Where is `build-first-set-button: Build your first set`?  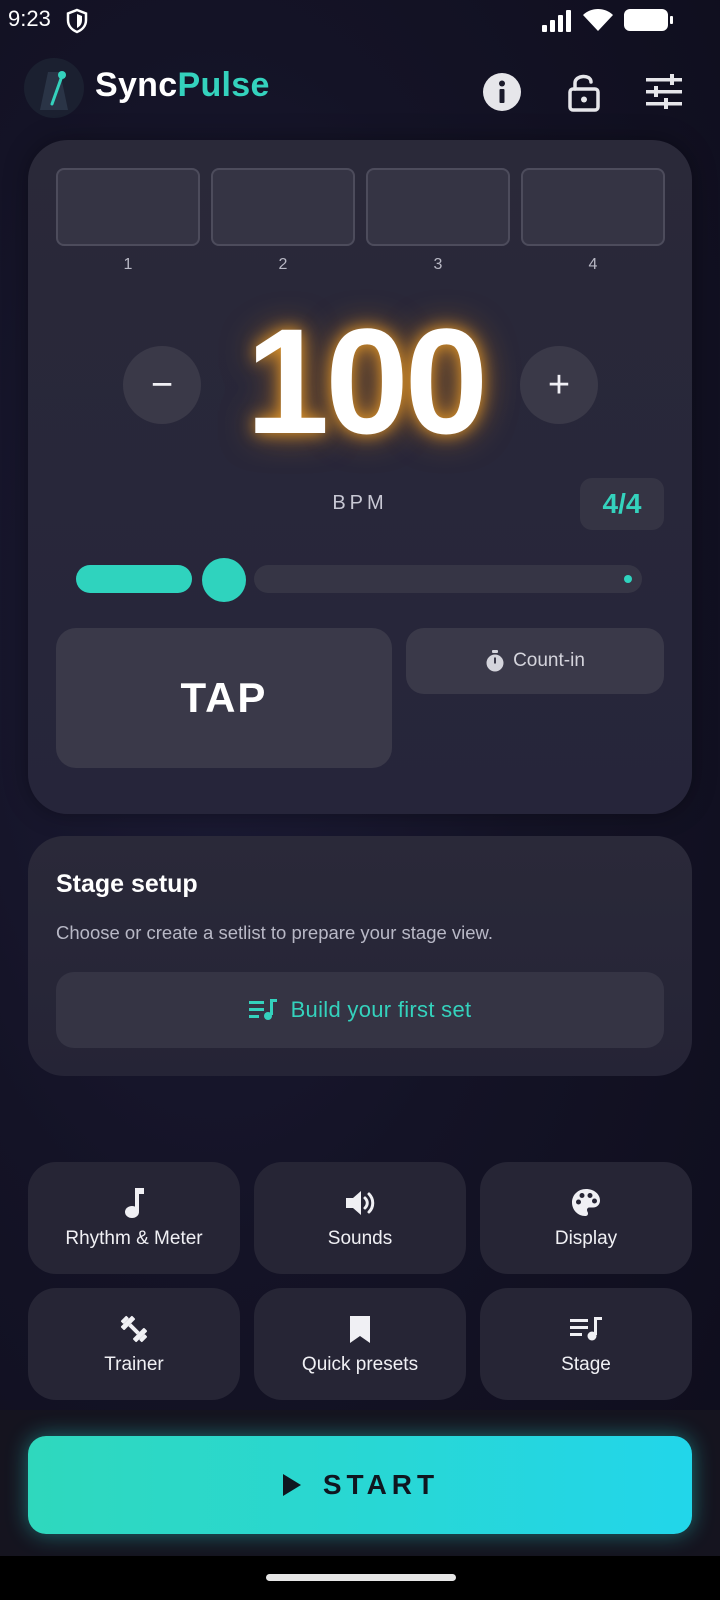 build-first-set-button: Build your first set is located at coordinates (360, 1010).